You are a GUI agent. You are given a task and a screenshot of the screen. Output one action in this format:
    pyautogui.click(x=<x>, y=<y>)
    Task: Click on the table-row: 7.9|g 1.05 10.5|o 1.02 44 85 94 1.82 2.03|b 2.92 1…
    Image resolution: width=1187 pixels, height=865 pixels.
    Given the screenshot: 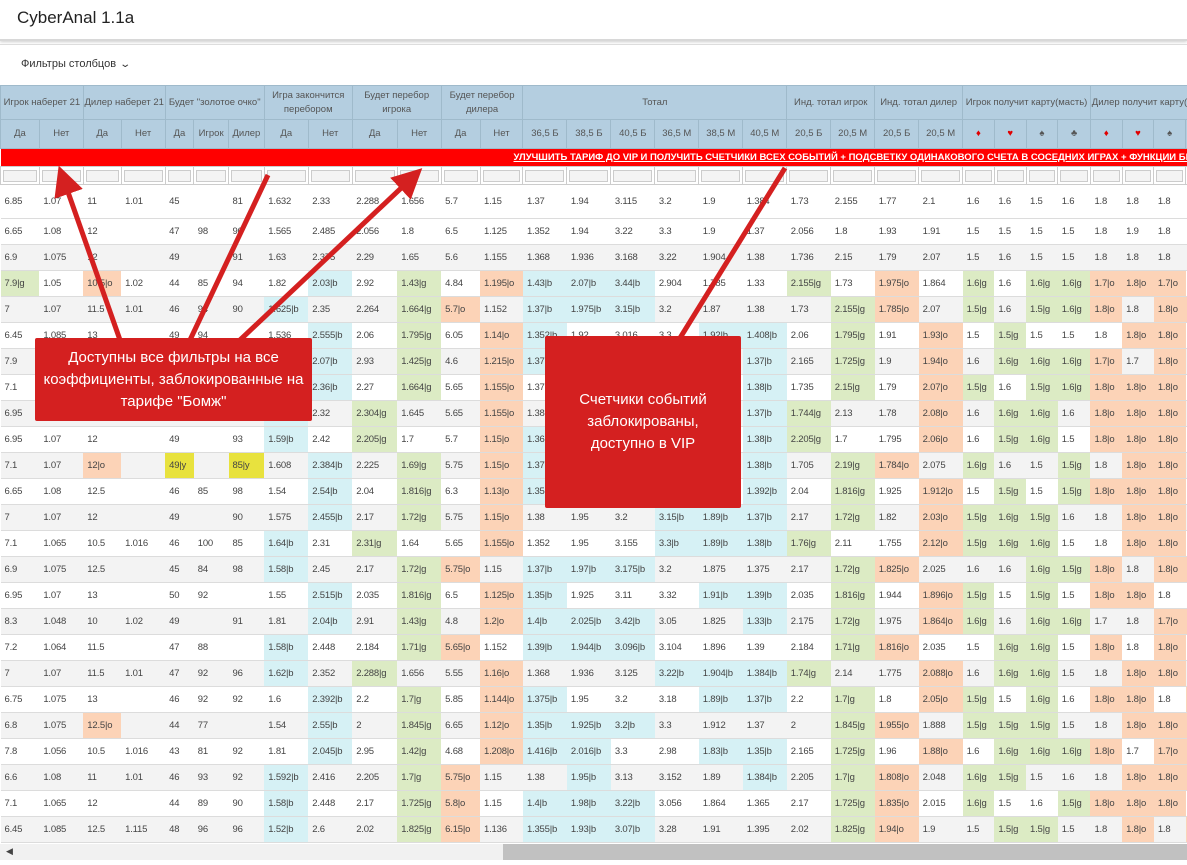 What is the action you would take?
    pyautogui.click(x=593, y=283)
    